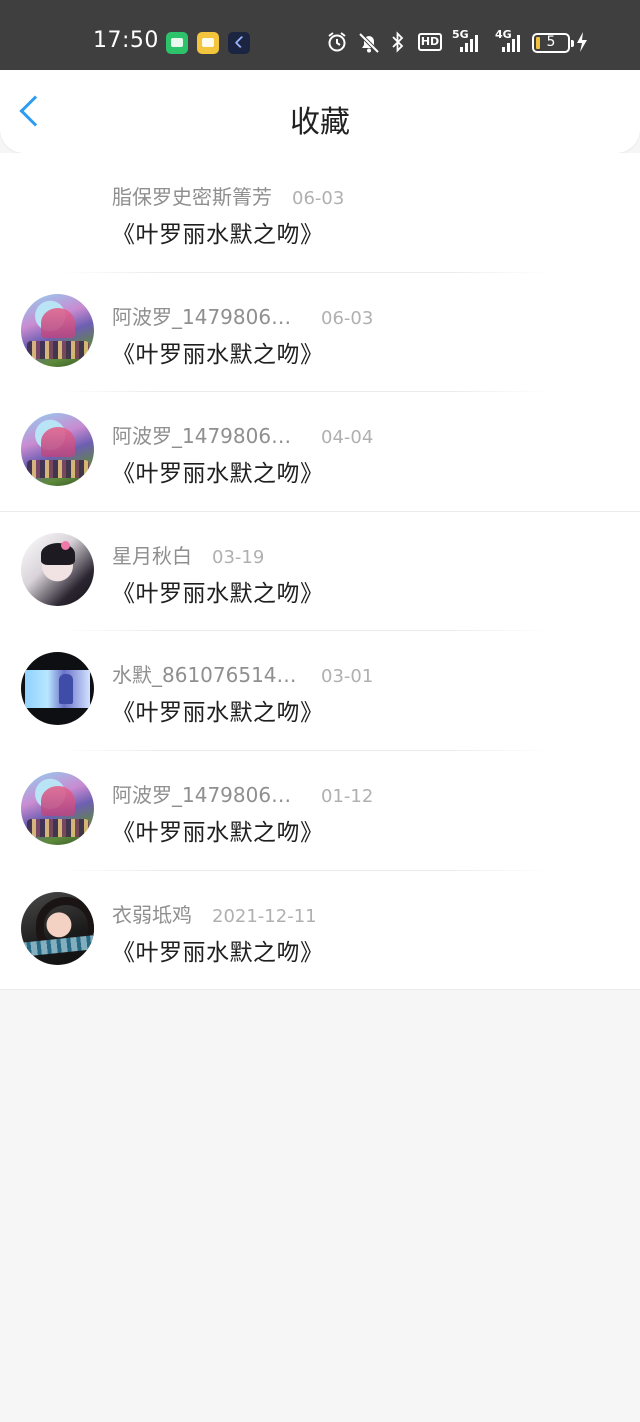 This screenshot has width=640, height=1422. I want to click on item-meta: 阿波罗_14798063... 04-04, so click(242, 434).